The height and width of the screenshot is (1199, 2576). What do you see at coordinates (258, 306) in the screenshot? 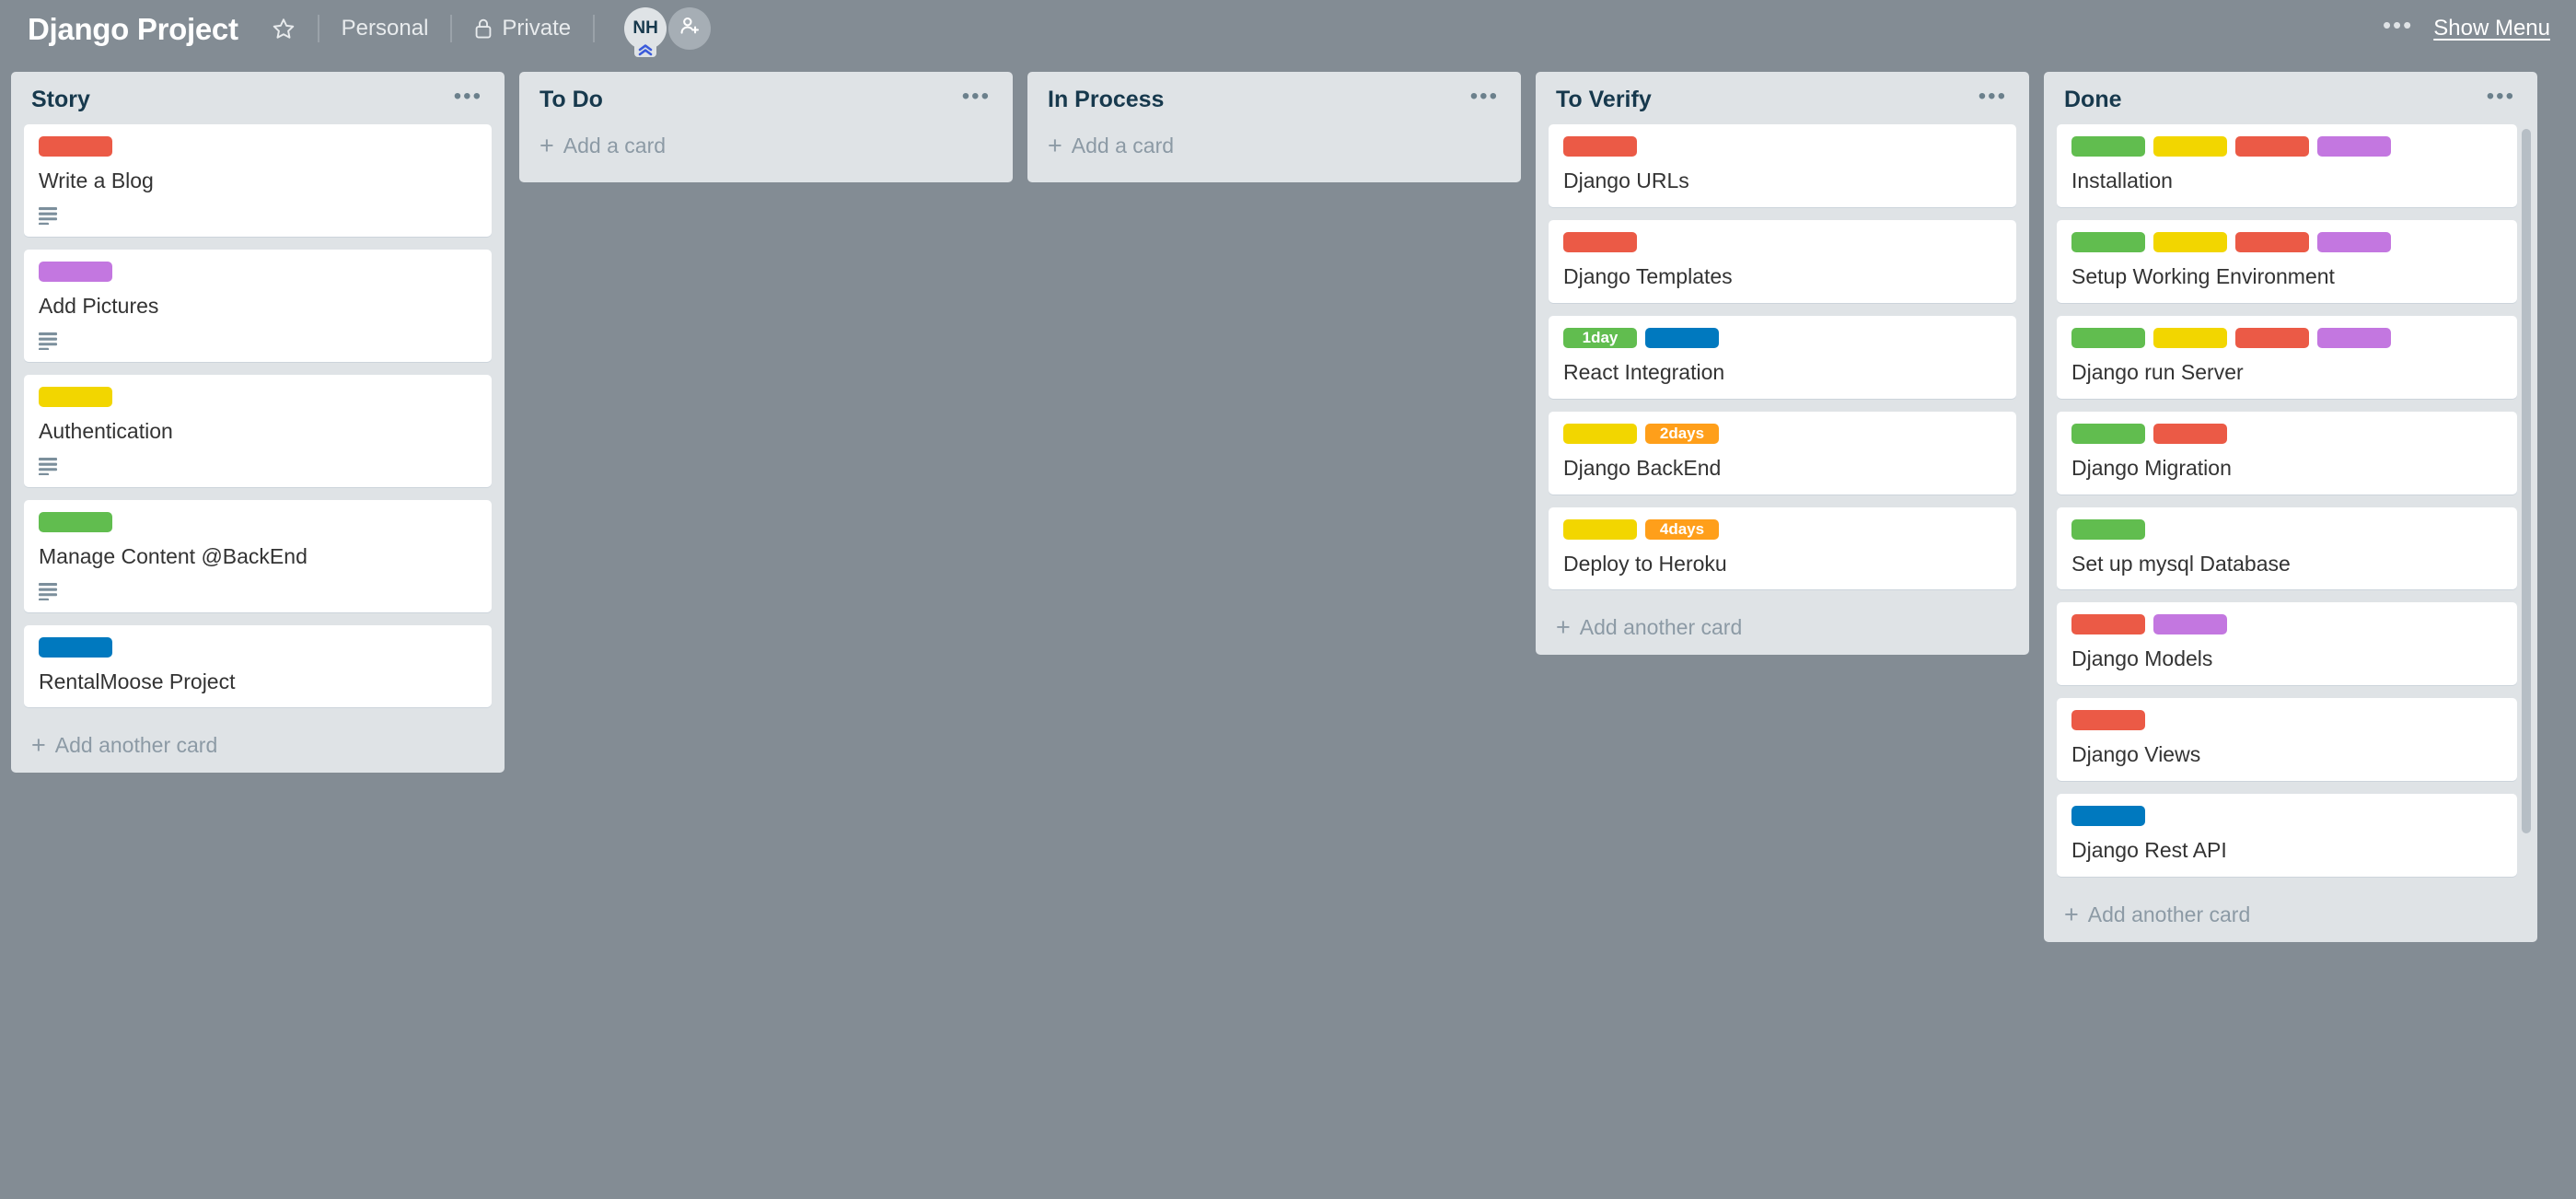
I see `card: Add Pictures` at bounding box center [258, 306].